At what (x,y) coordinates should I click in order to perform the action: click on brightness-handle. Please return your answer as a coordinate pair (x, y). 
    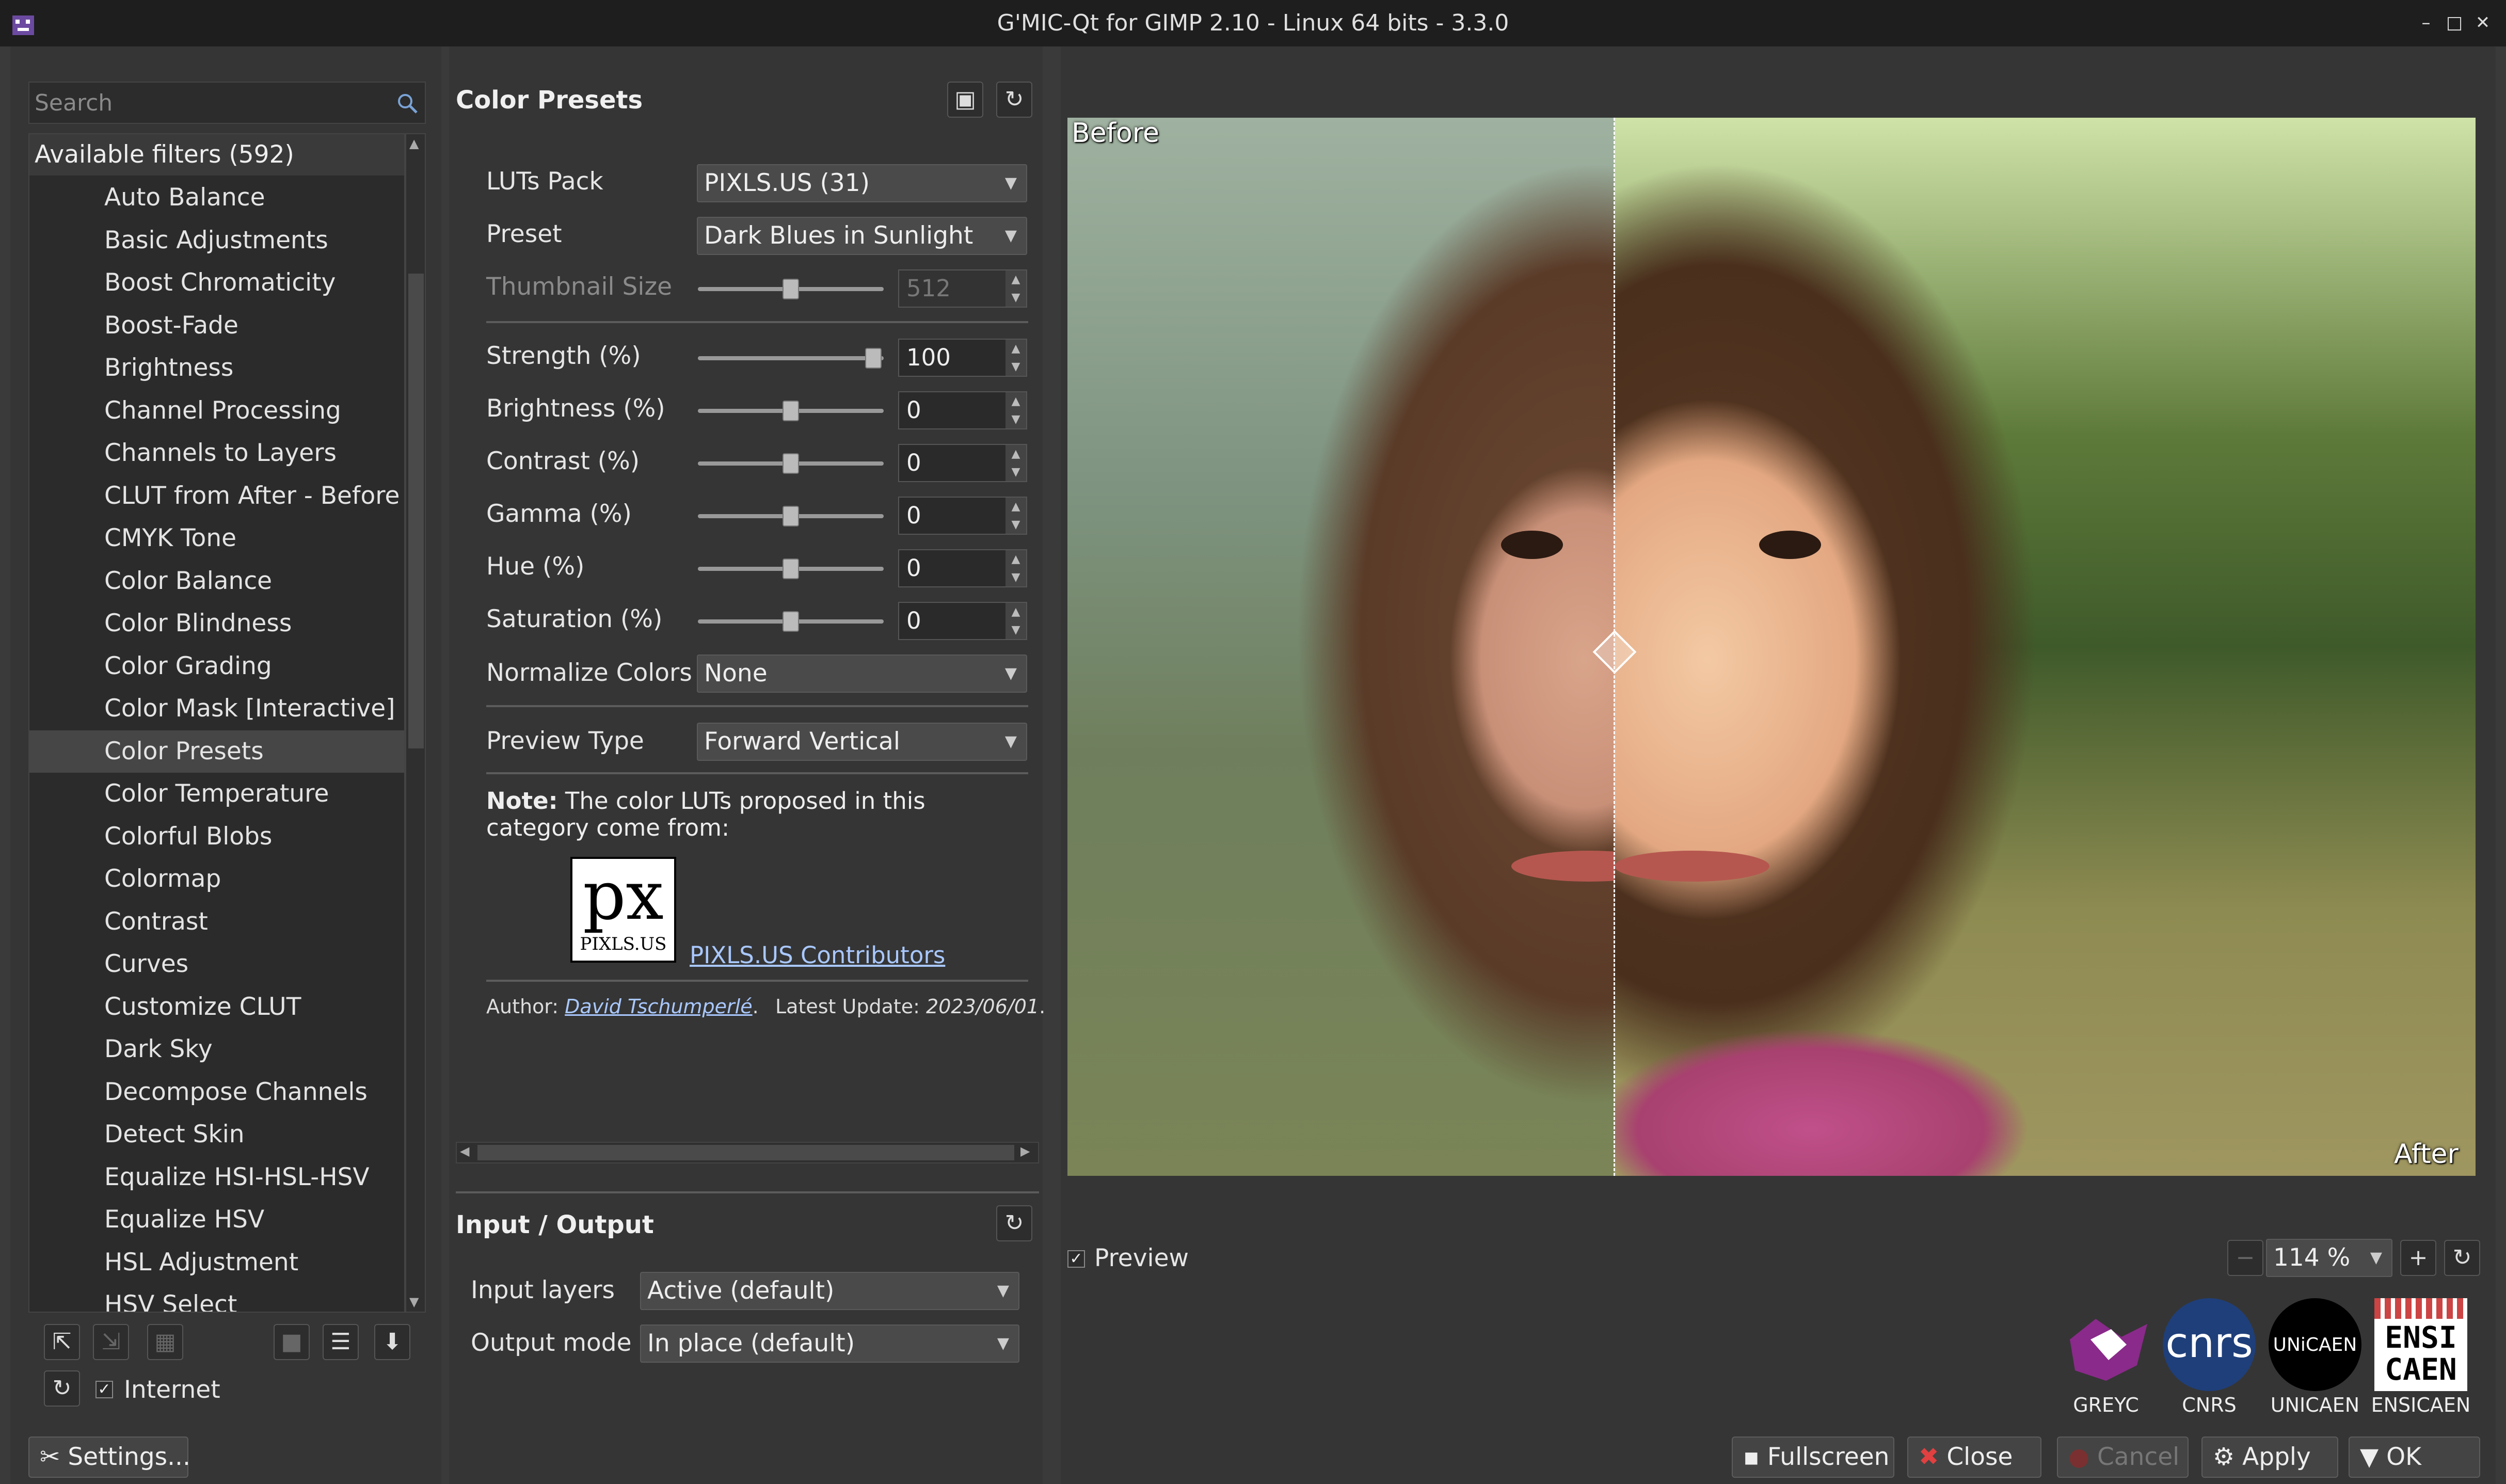
    Looking at the image, I should click on (791, 411).